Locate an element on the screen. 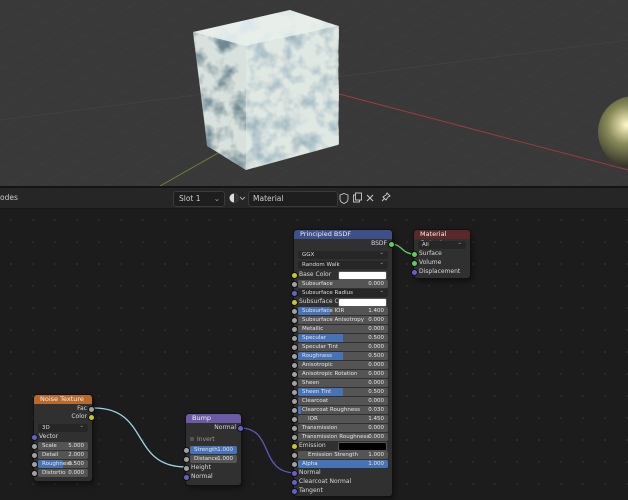 The image size is (628, 500). value-field: Clearcoat 0.000 is located at coordinates (343, 400).